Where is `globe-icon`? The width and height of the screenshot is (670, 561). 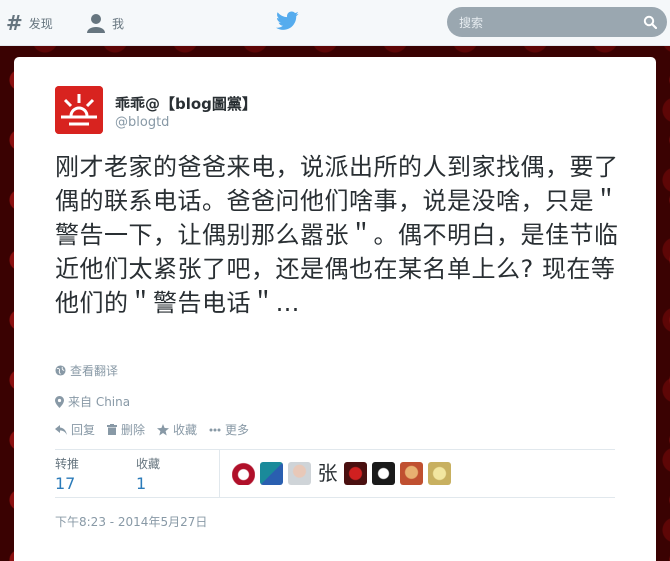 globe-icon is located at coordinates (60, 370).